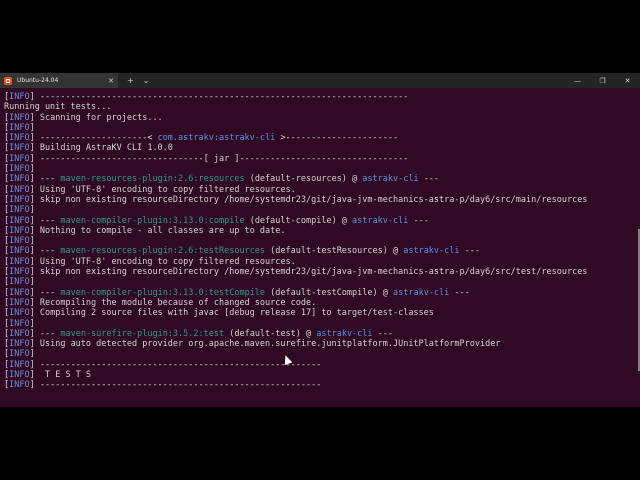  What do you see at coordinates (38, 80) in the screenshot?
I see `tab-title: Ubuntu-24.04` at bounding box center [38, 80].